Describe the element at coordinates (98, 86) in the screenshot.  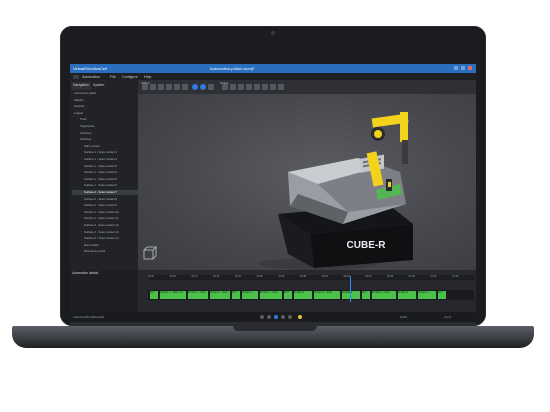
I see `tab-system: System` at that location.